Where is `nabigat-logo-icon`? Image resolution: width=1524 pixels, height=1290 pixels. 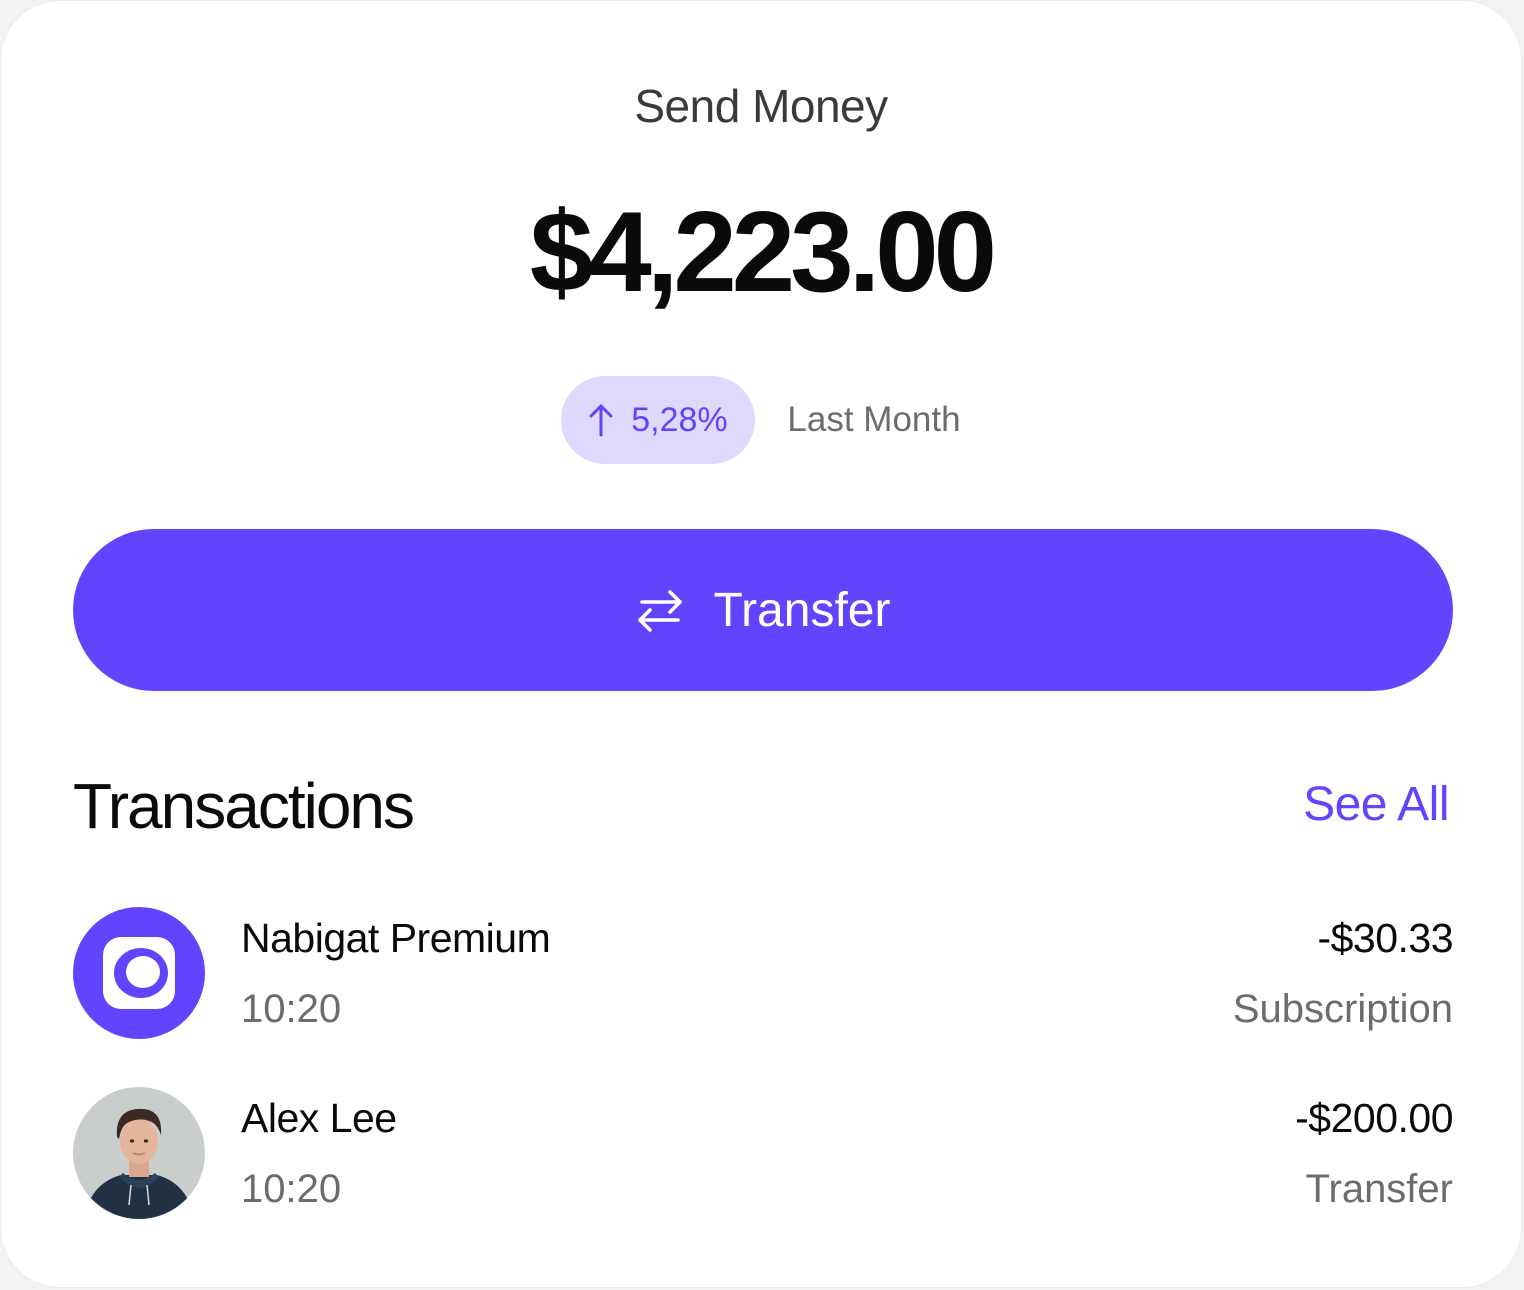 nabigat-logo-icon is located at coordinates (139, 973).